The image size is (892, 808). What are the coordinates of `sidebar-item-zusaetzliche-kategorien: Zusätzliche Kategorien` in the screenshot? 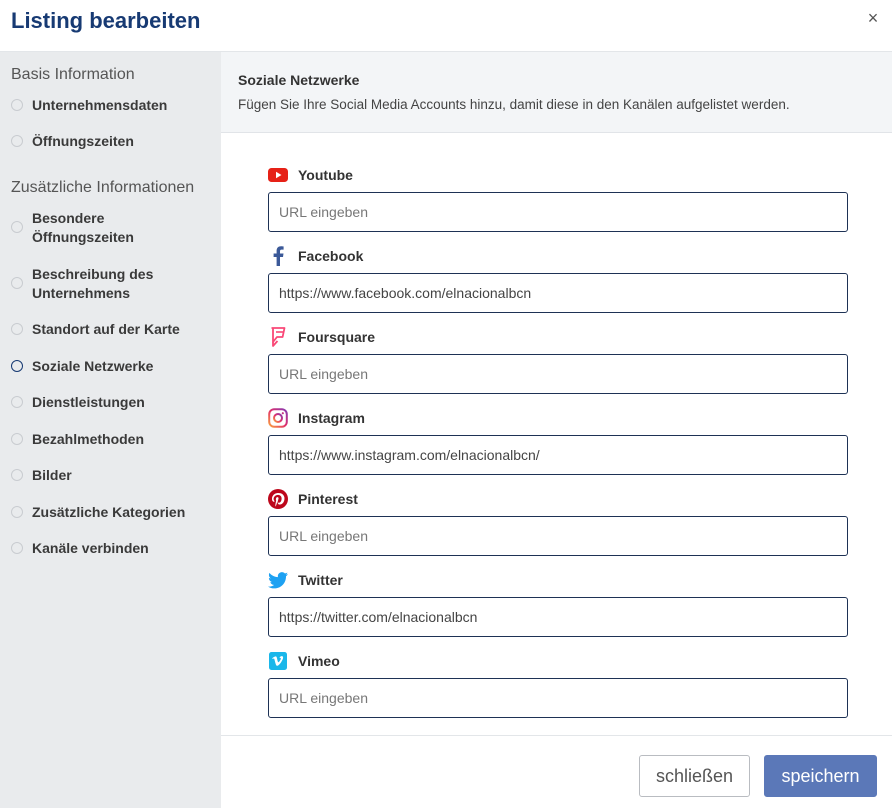 It's located at (113, 512).